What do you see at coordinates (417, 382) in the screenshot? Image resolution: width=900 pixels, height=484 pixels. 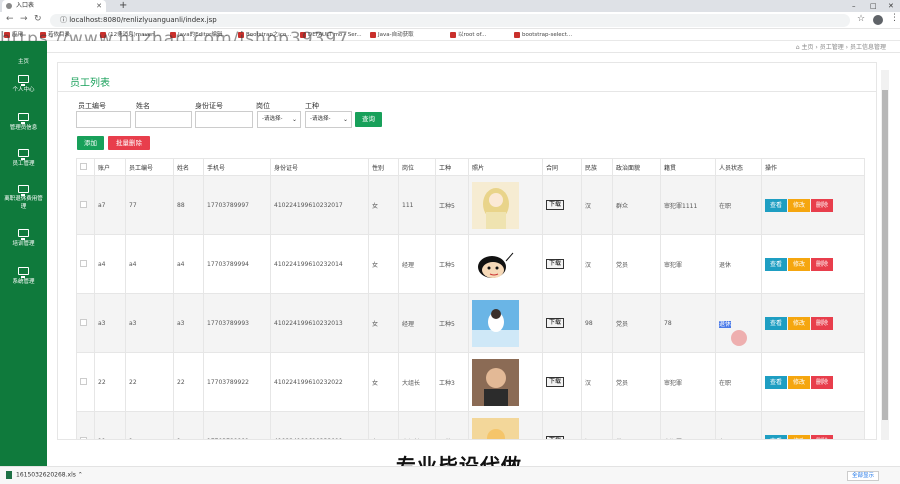 I see `cell-post: 大组长` at bounding box center [417, 382].